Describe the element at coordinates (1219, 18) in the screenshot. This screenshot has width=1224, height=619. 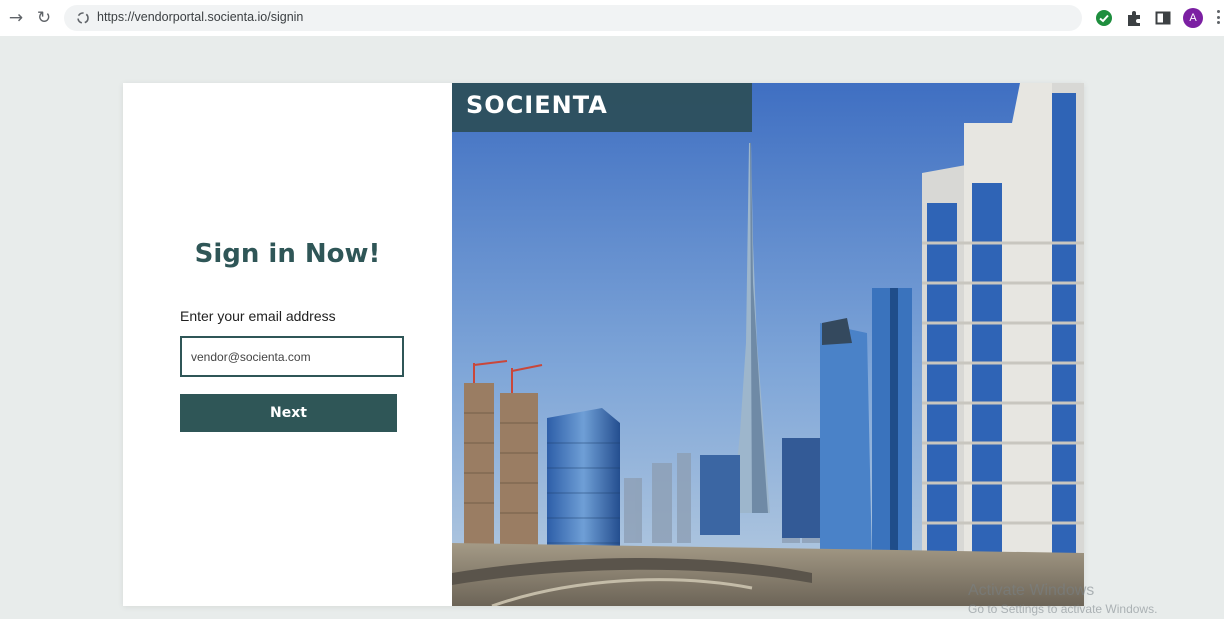
I see `menu-kebab-icon` at that location.